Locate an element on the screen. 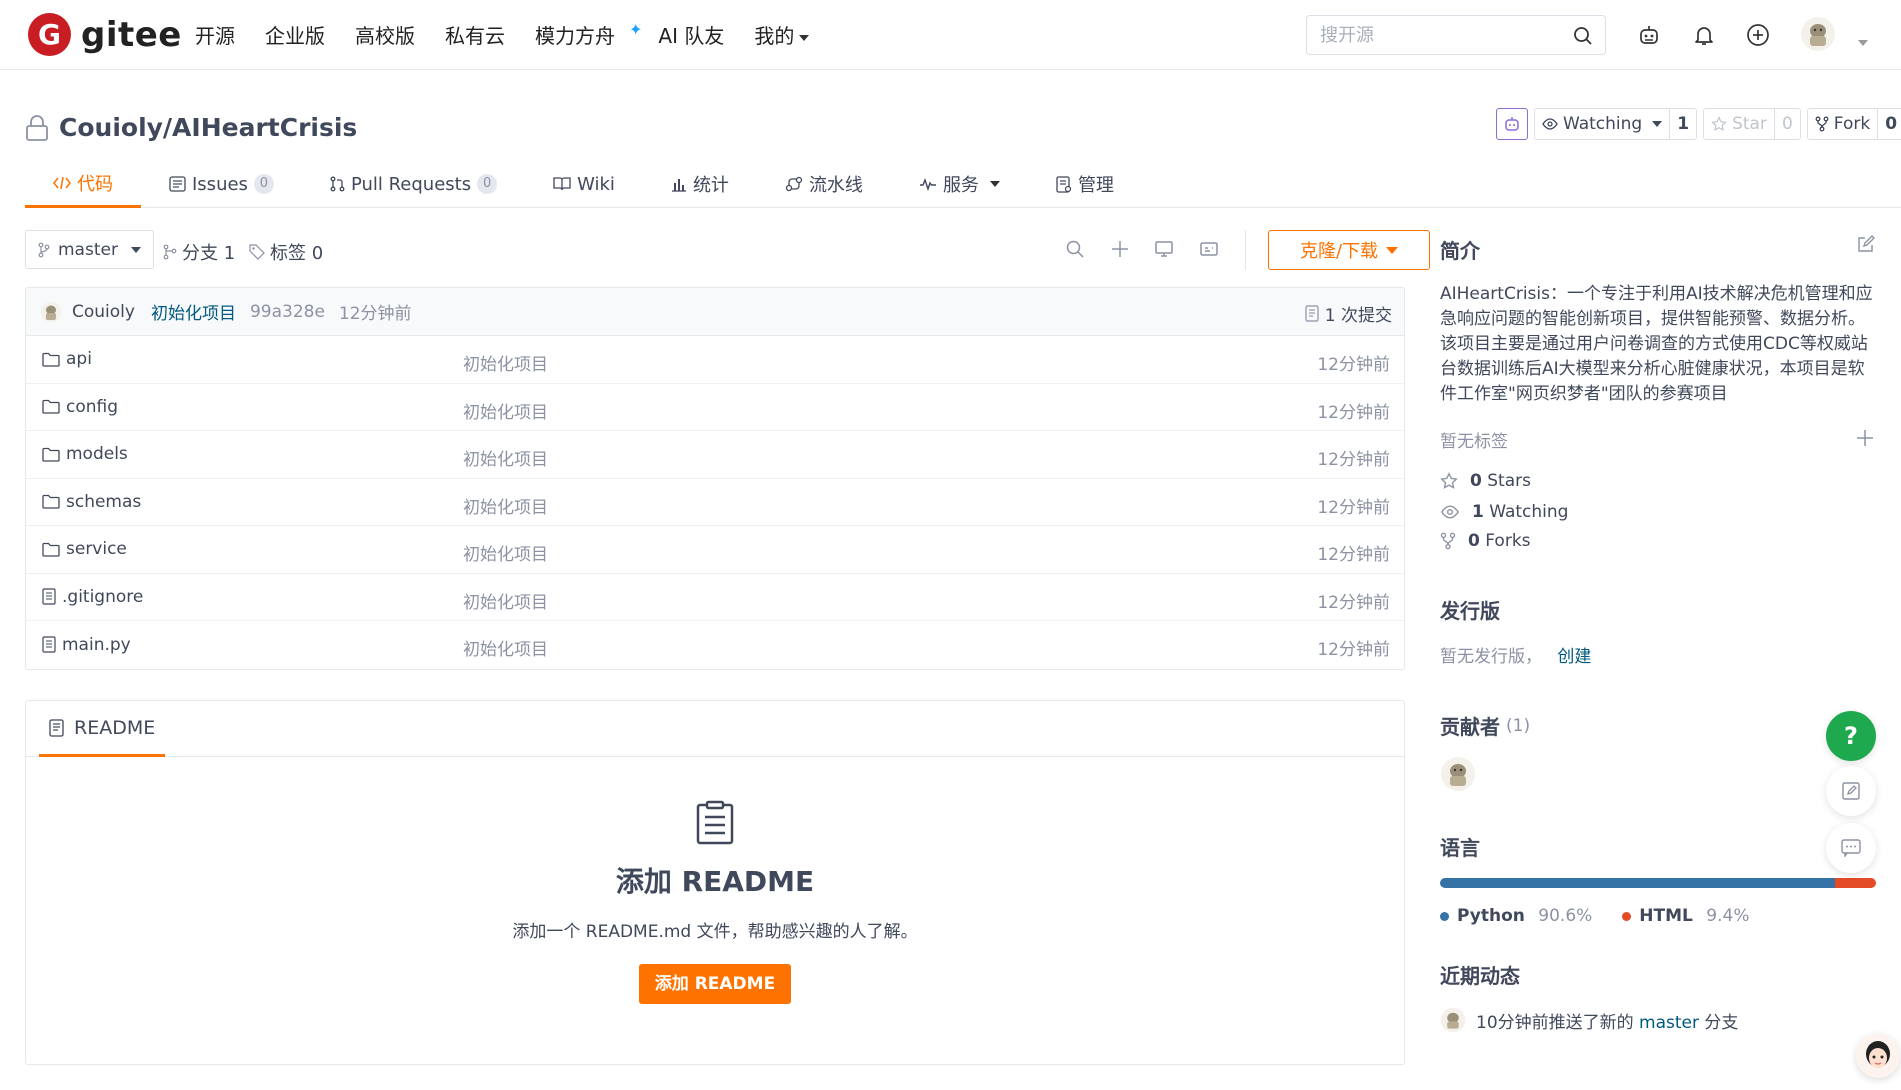 Image resolution: width=1901 pixels, height=1090 pixels. star-count: 0 is located at coordinates (1786, 124).